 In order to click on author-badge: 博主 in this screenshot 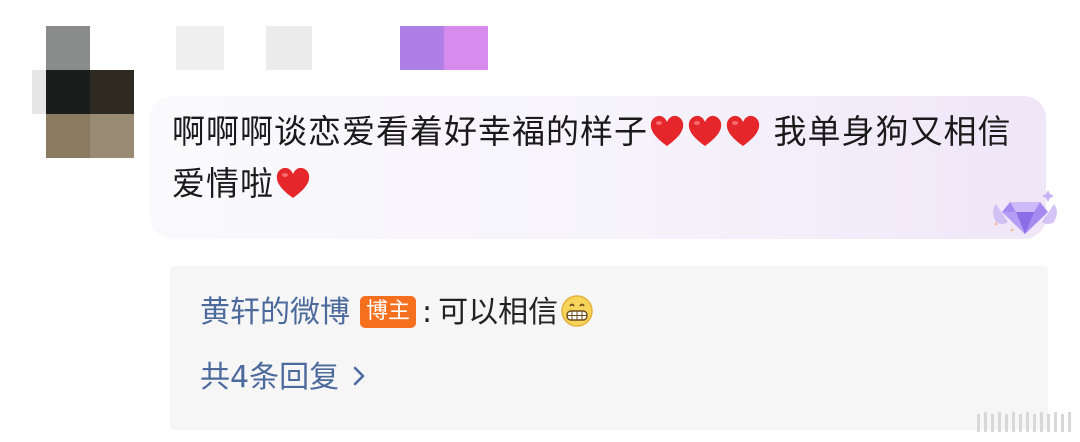, I will do `click(388, 312)`.